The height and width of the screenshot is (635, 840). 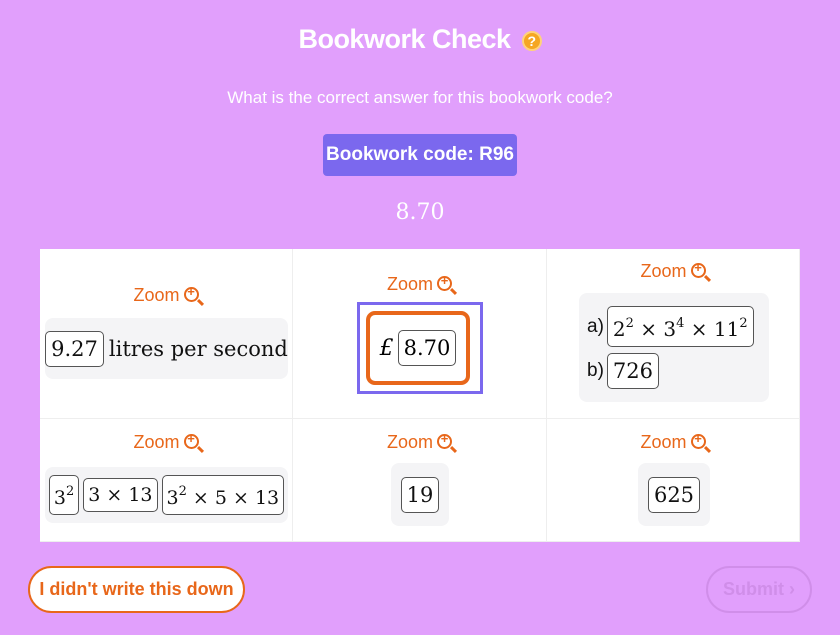 What do you see at coordinates (120, 495) in the screenshot?
I see `answer-box: 3 × 13` at bounding box center [120, 495].